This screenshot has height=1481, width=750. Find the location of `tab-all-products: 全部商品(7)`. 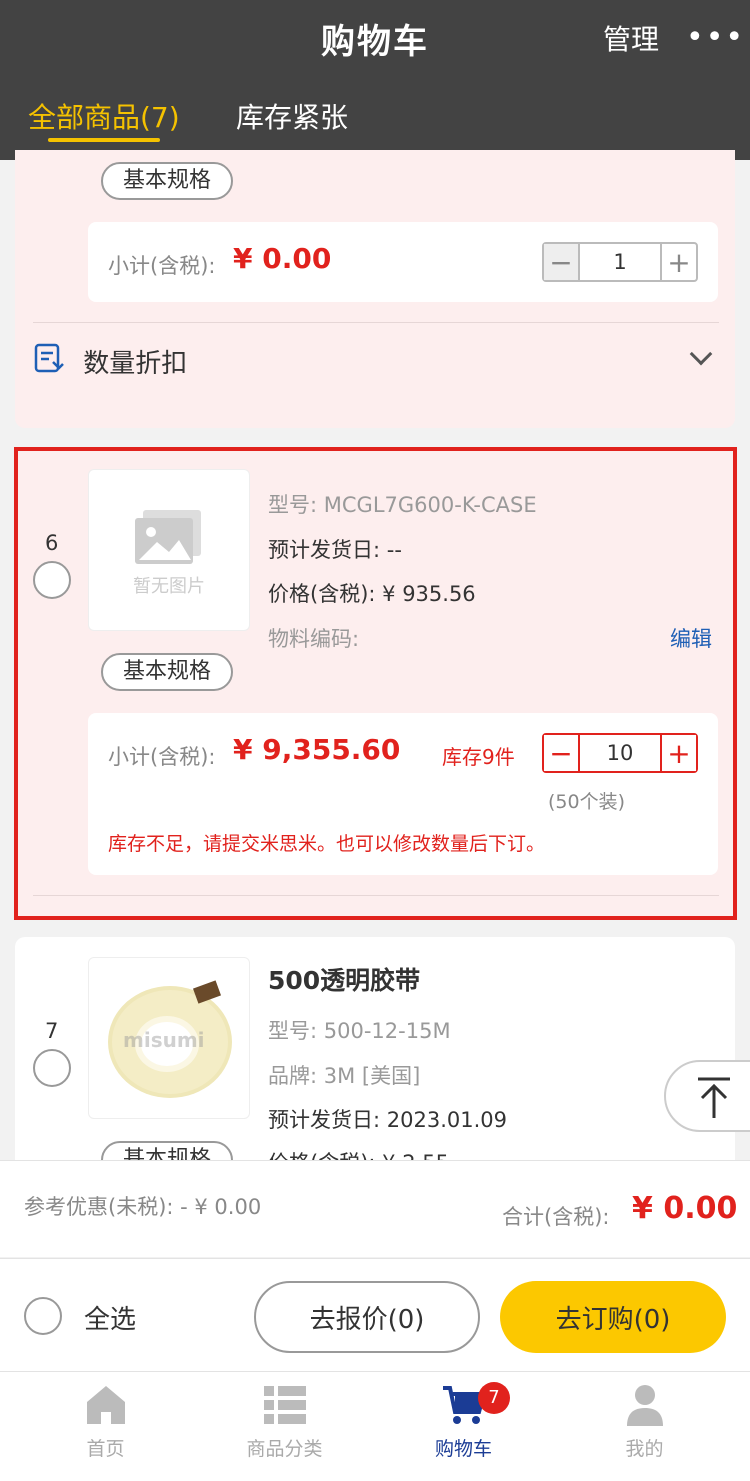

tab-all-products: 全部商品(7) is located at coordinates (104, 119).